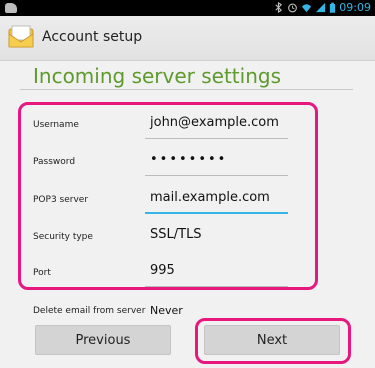  Describe the element at coordinates (333, 7) in the screenshot. I see `battery-icon` at that location.